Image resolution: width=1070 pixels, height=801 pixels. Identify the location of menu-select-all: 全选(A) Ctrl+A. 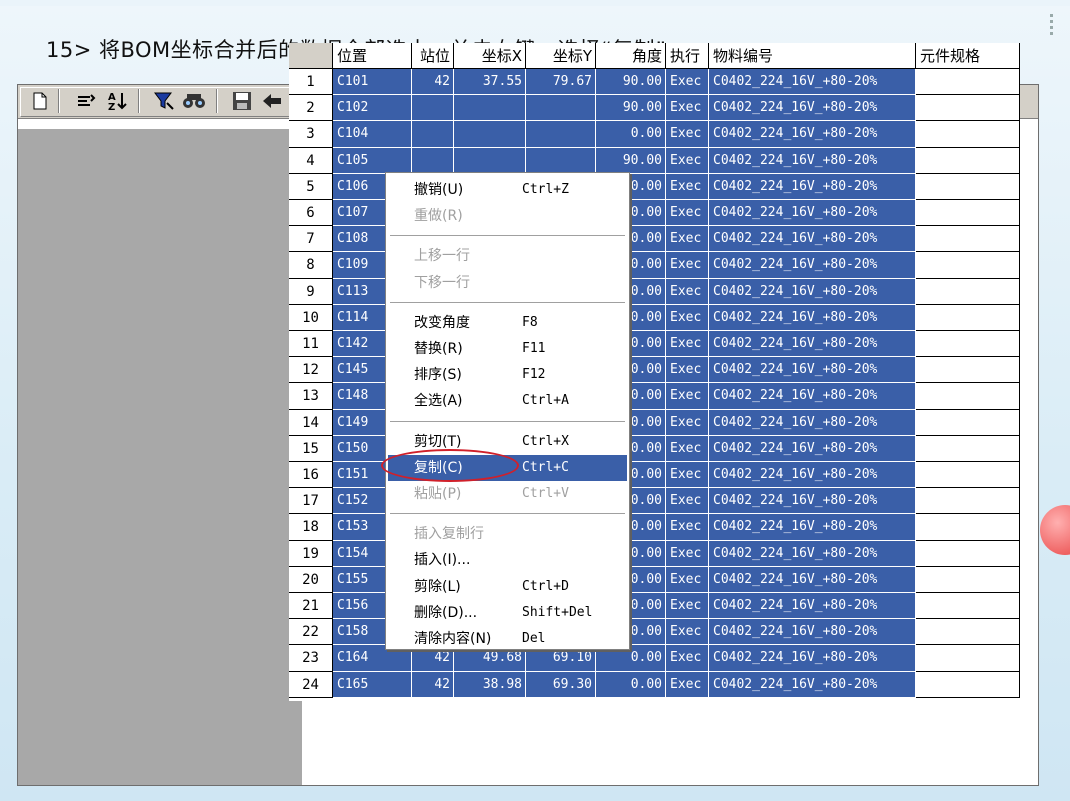
(507, 401).